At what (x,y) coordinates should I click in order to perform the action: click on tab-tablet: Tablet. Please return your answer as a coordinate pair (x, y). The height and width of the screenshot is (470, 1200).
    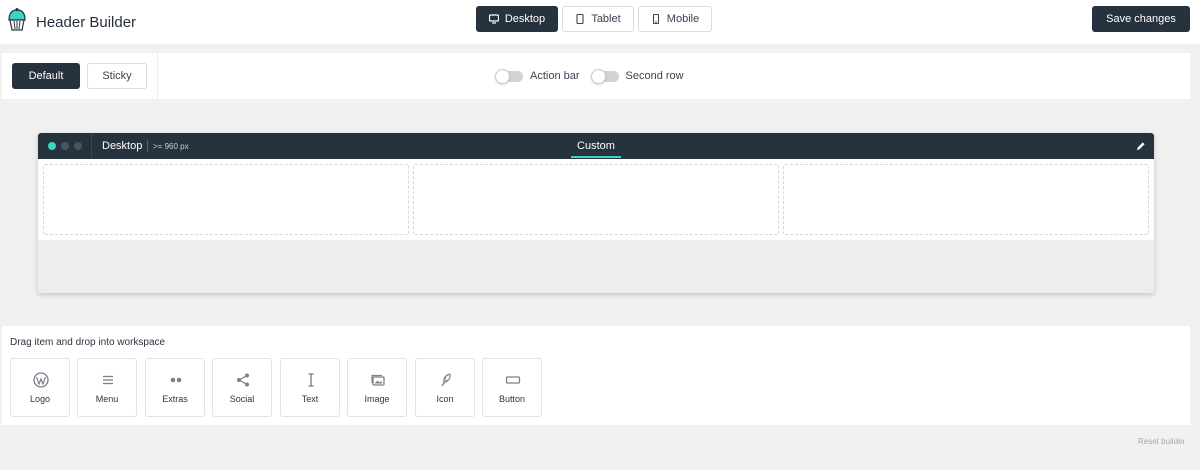
    Looking at the image, I should click on (598, 19).